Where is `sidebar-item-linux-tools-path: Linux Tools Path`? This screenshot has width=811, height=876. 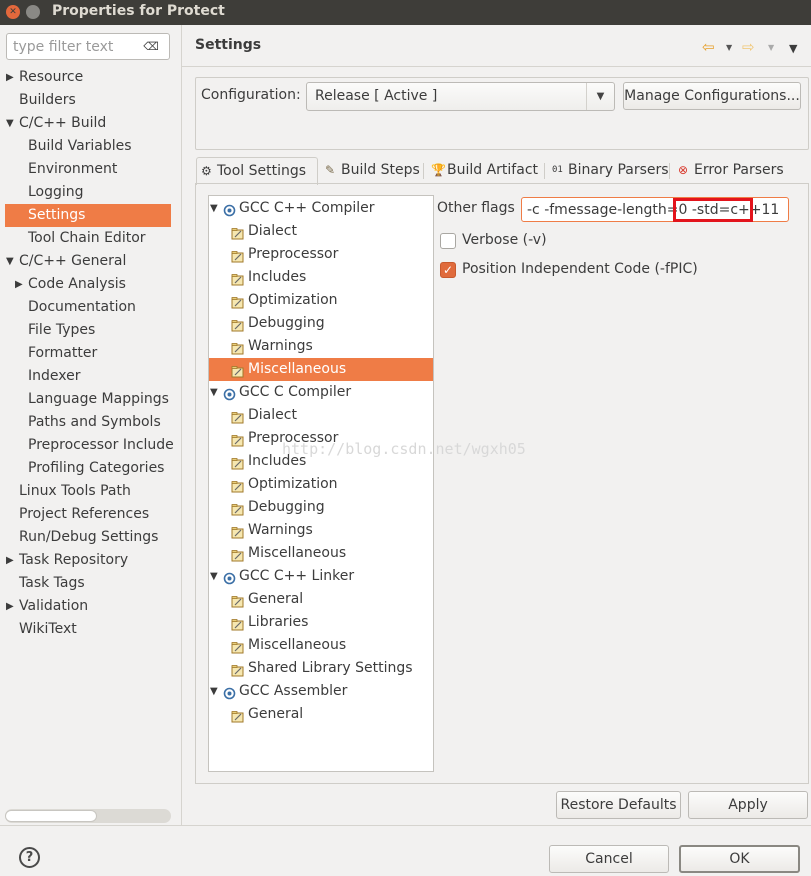
sidebar-item-linux-tools-path: Linux Tools Path is located at coordinates (90, 491).